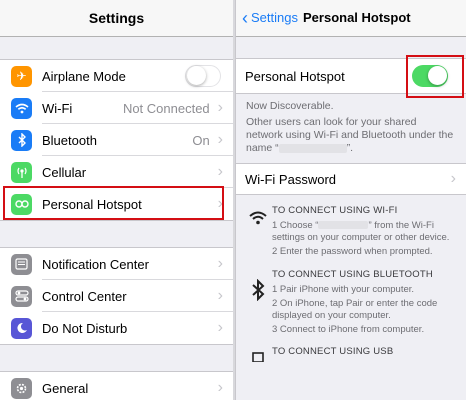  I want to click on bluetooth-instructions-heading: TO CONNECT USING BLUETOOTH, so click(352, 274).